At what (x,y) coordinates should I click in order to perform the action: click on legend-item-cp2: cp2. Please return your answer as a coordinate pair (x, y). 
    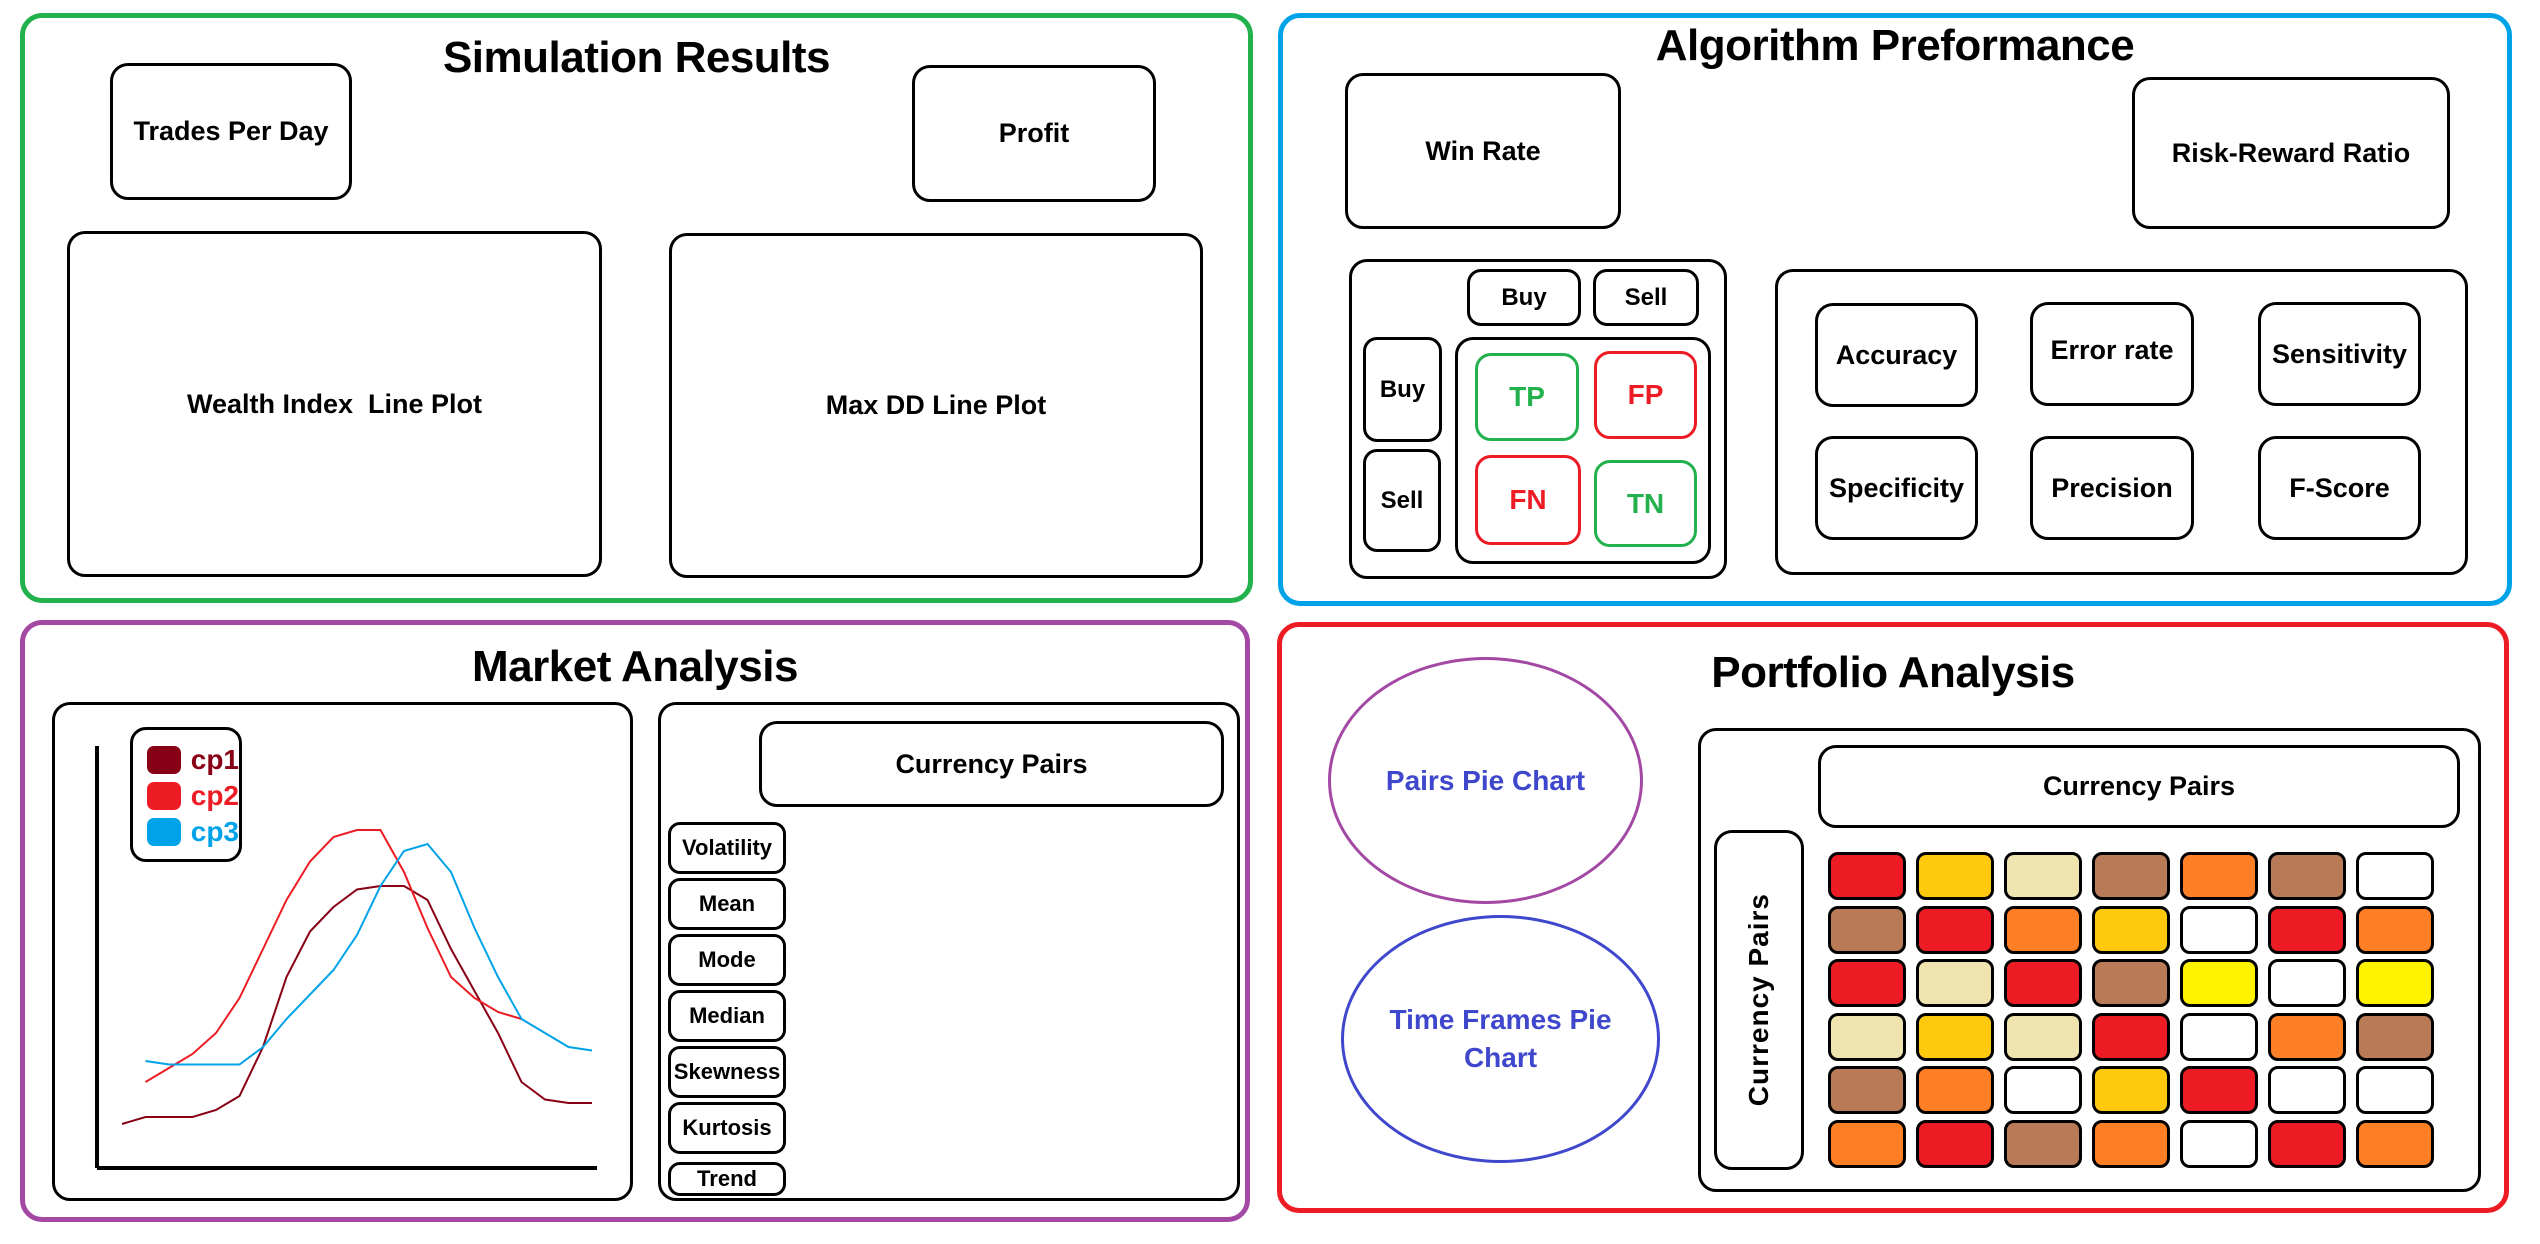
    Looking at the image, I should click on (193, 796).